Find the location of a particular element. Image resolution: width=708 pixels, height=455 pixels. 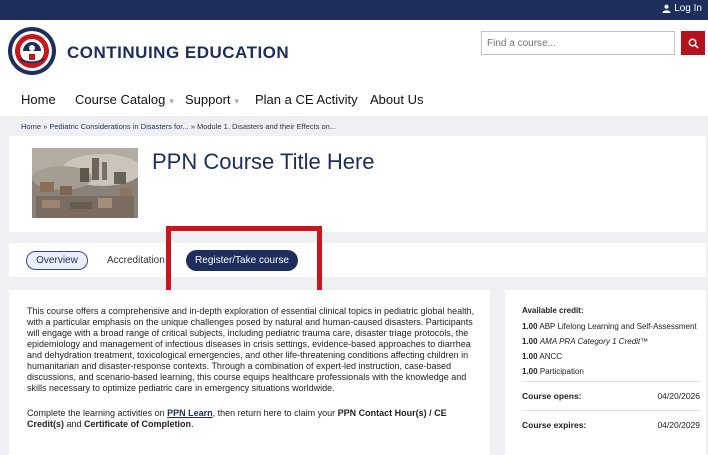

tab-accreditation: Accreditation is located at coordinates (136, 260).